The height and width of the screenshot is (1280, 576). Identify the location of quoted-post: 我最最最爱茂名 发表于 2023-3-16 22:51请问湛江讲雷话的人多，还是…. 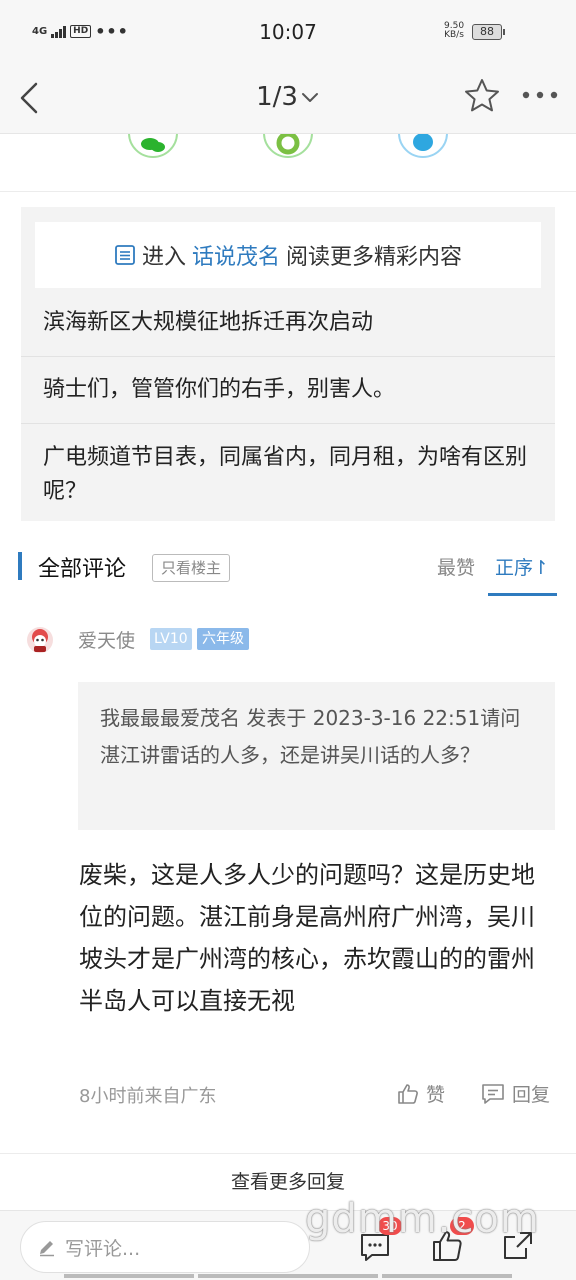
(316, 756).